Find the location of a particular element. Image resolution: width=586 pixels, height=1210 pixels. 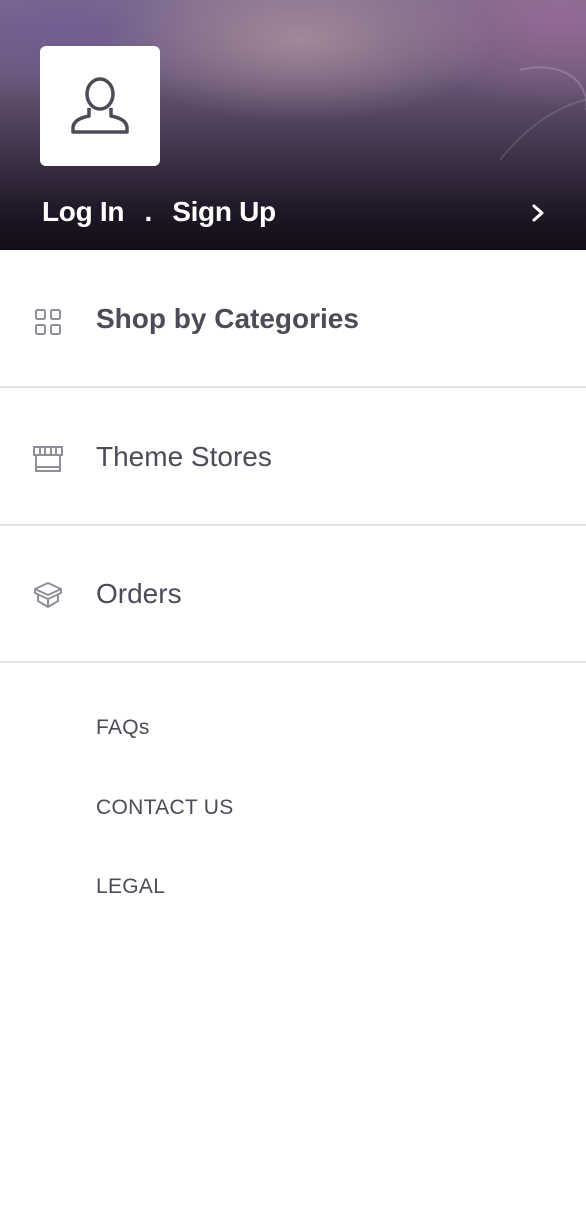

auth-links: Log In . Sign Up is located at coordinates (159, 212).